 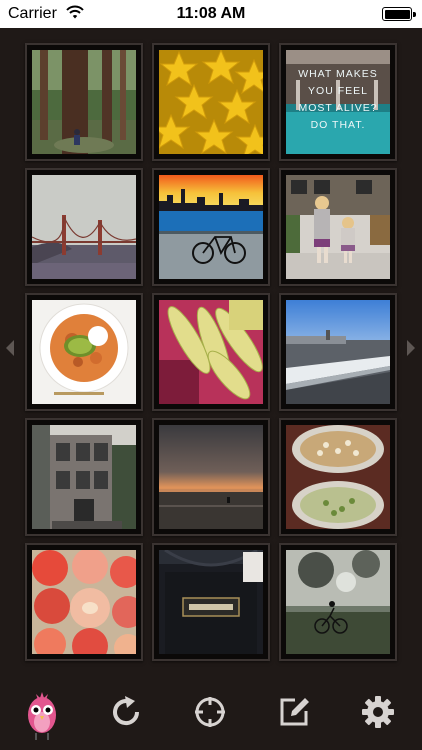 I want to click on avocado-dish-photo, so click(x=84, y=352).